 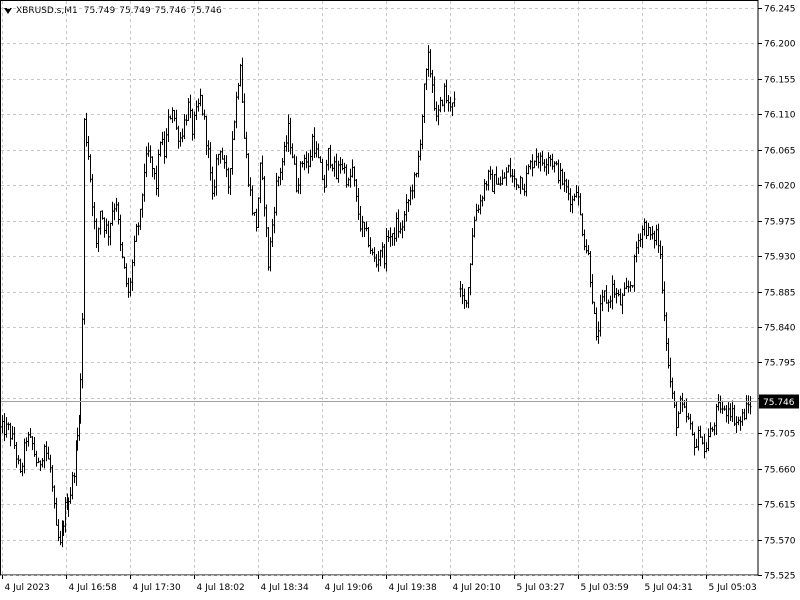 I want to click on y-tick-label: 75.885, so click(x=780, y=294).